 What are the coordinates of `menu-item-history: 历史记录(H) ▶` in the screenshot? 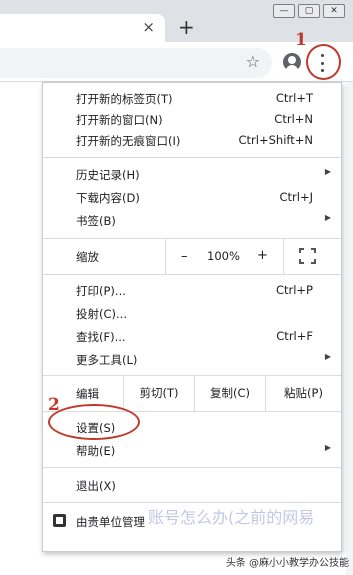 It's located at (192, 173).